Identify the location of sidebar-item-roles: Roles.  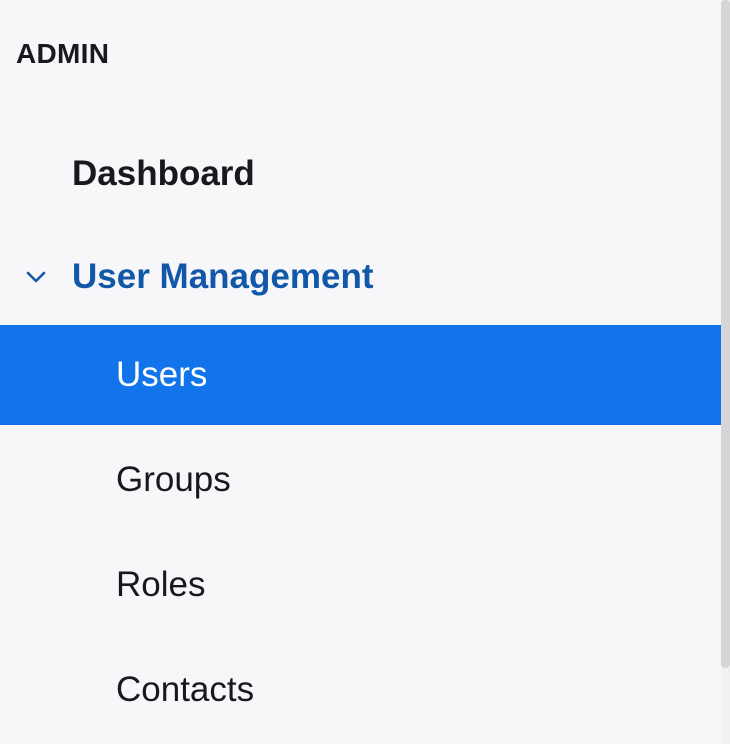
(360, 585).